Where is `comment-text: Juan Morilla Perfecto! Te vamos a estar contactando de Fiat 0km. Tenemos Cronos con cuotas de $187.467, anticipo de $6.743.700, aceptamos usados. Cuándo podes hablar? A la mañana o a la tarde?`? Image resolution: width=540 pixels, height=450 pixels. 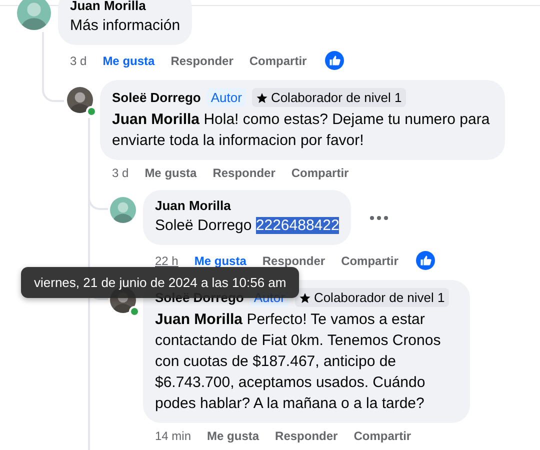 comment-text: Juan Morilla Perfecto! Te vamos a estar contactando de Fiat 0km. Tenemos Cronos con cuotas de $187.467, anticipo de $6.743.700, aceptamos usados. Cuándo podes hablar? A la mañana o a la tarde? is located at coordinates (298, 362).